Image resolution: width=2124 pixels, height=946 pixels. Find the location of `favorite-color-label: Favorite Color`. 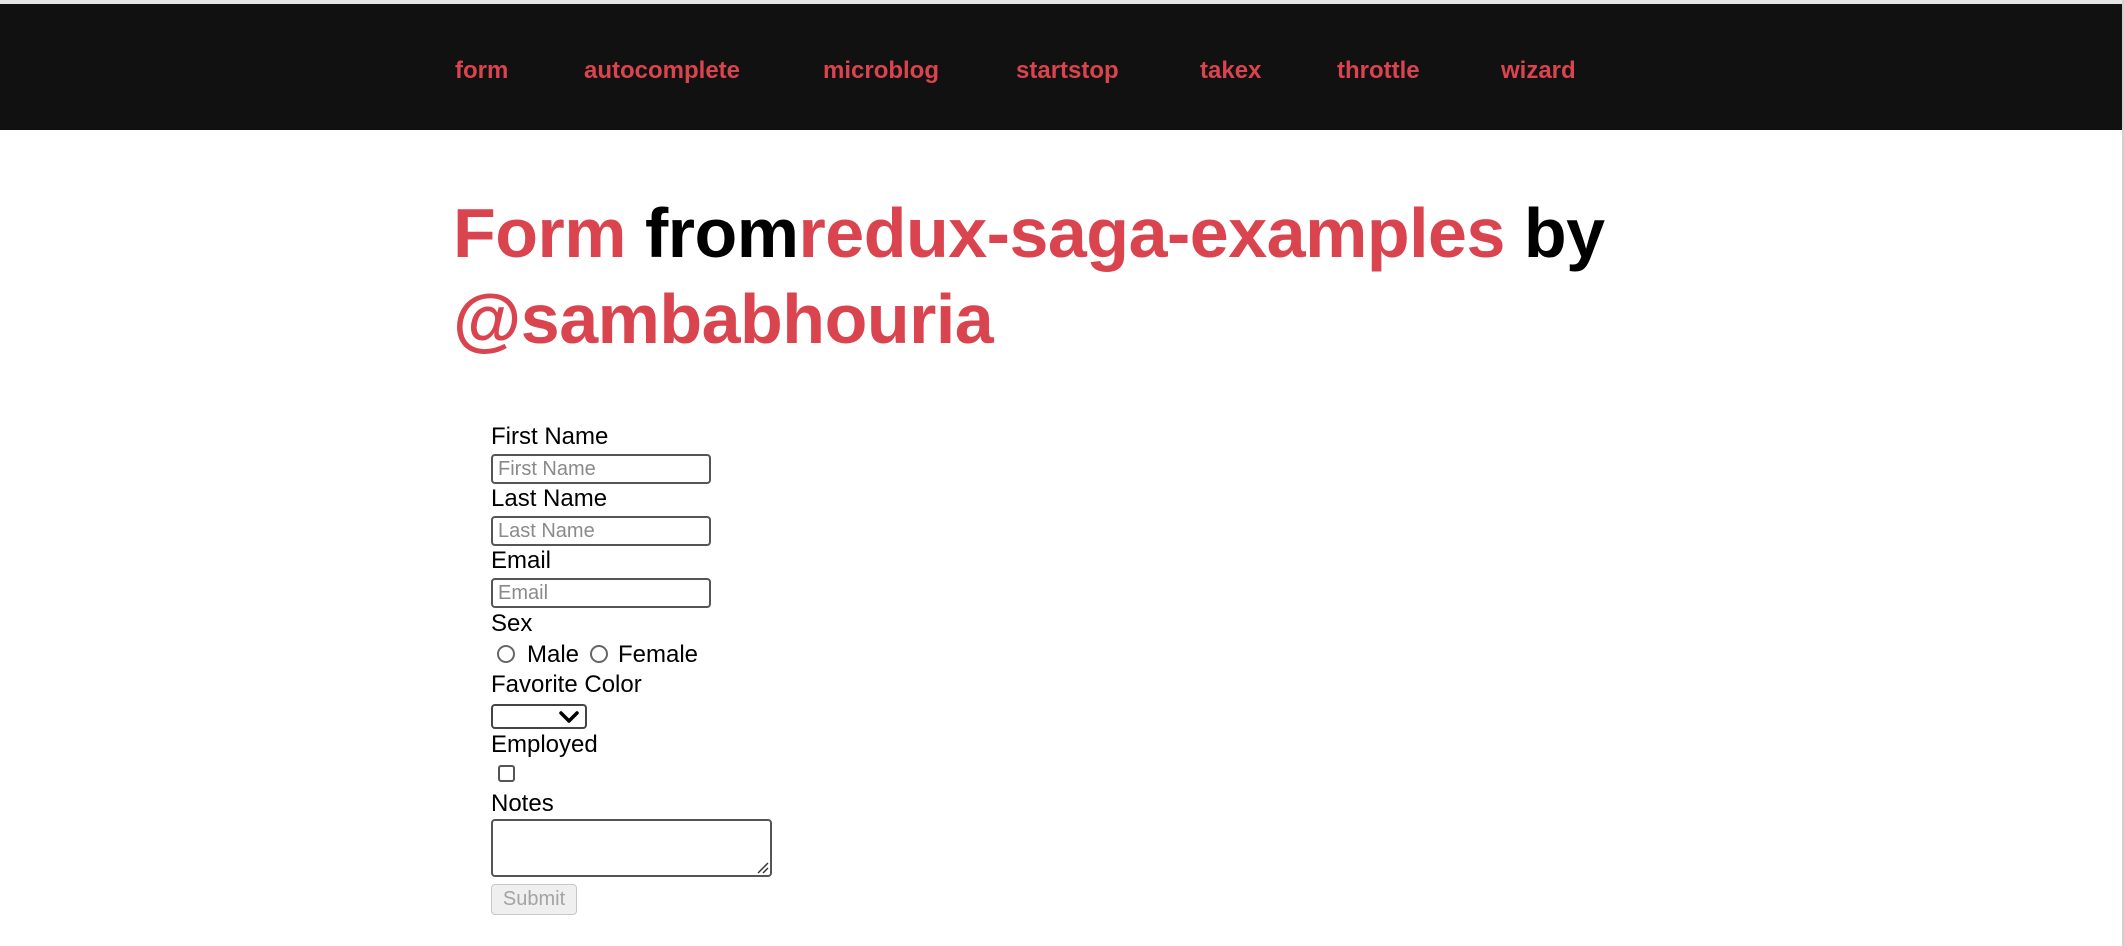

favorite-color-label: Favorite Color is located at coordinates (566, 684).